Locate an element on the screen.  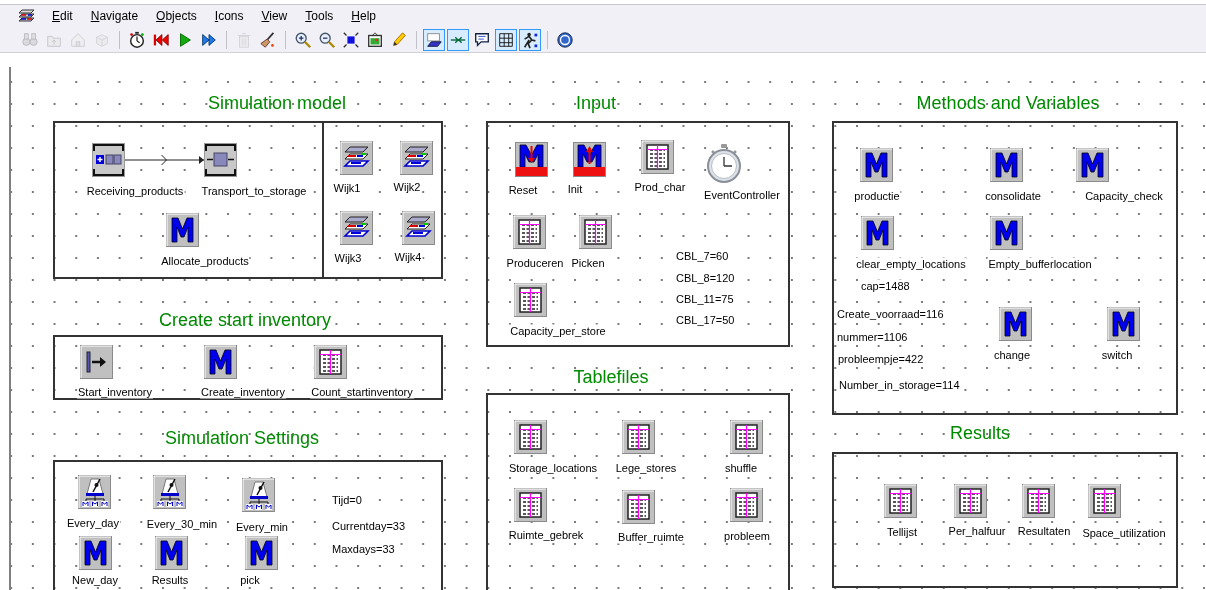
menu-item: Navigate is located at coordinates (114, 16).